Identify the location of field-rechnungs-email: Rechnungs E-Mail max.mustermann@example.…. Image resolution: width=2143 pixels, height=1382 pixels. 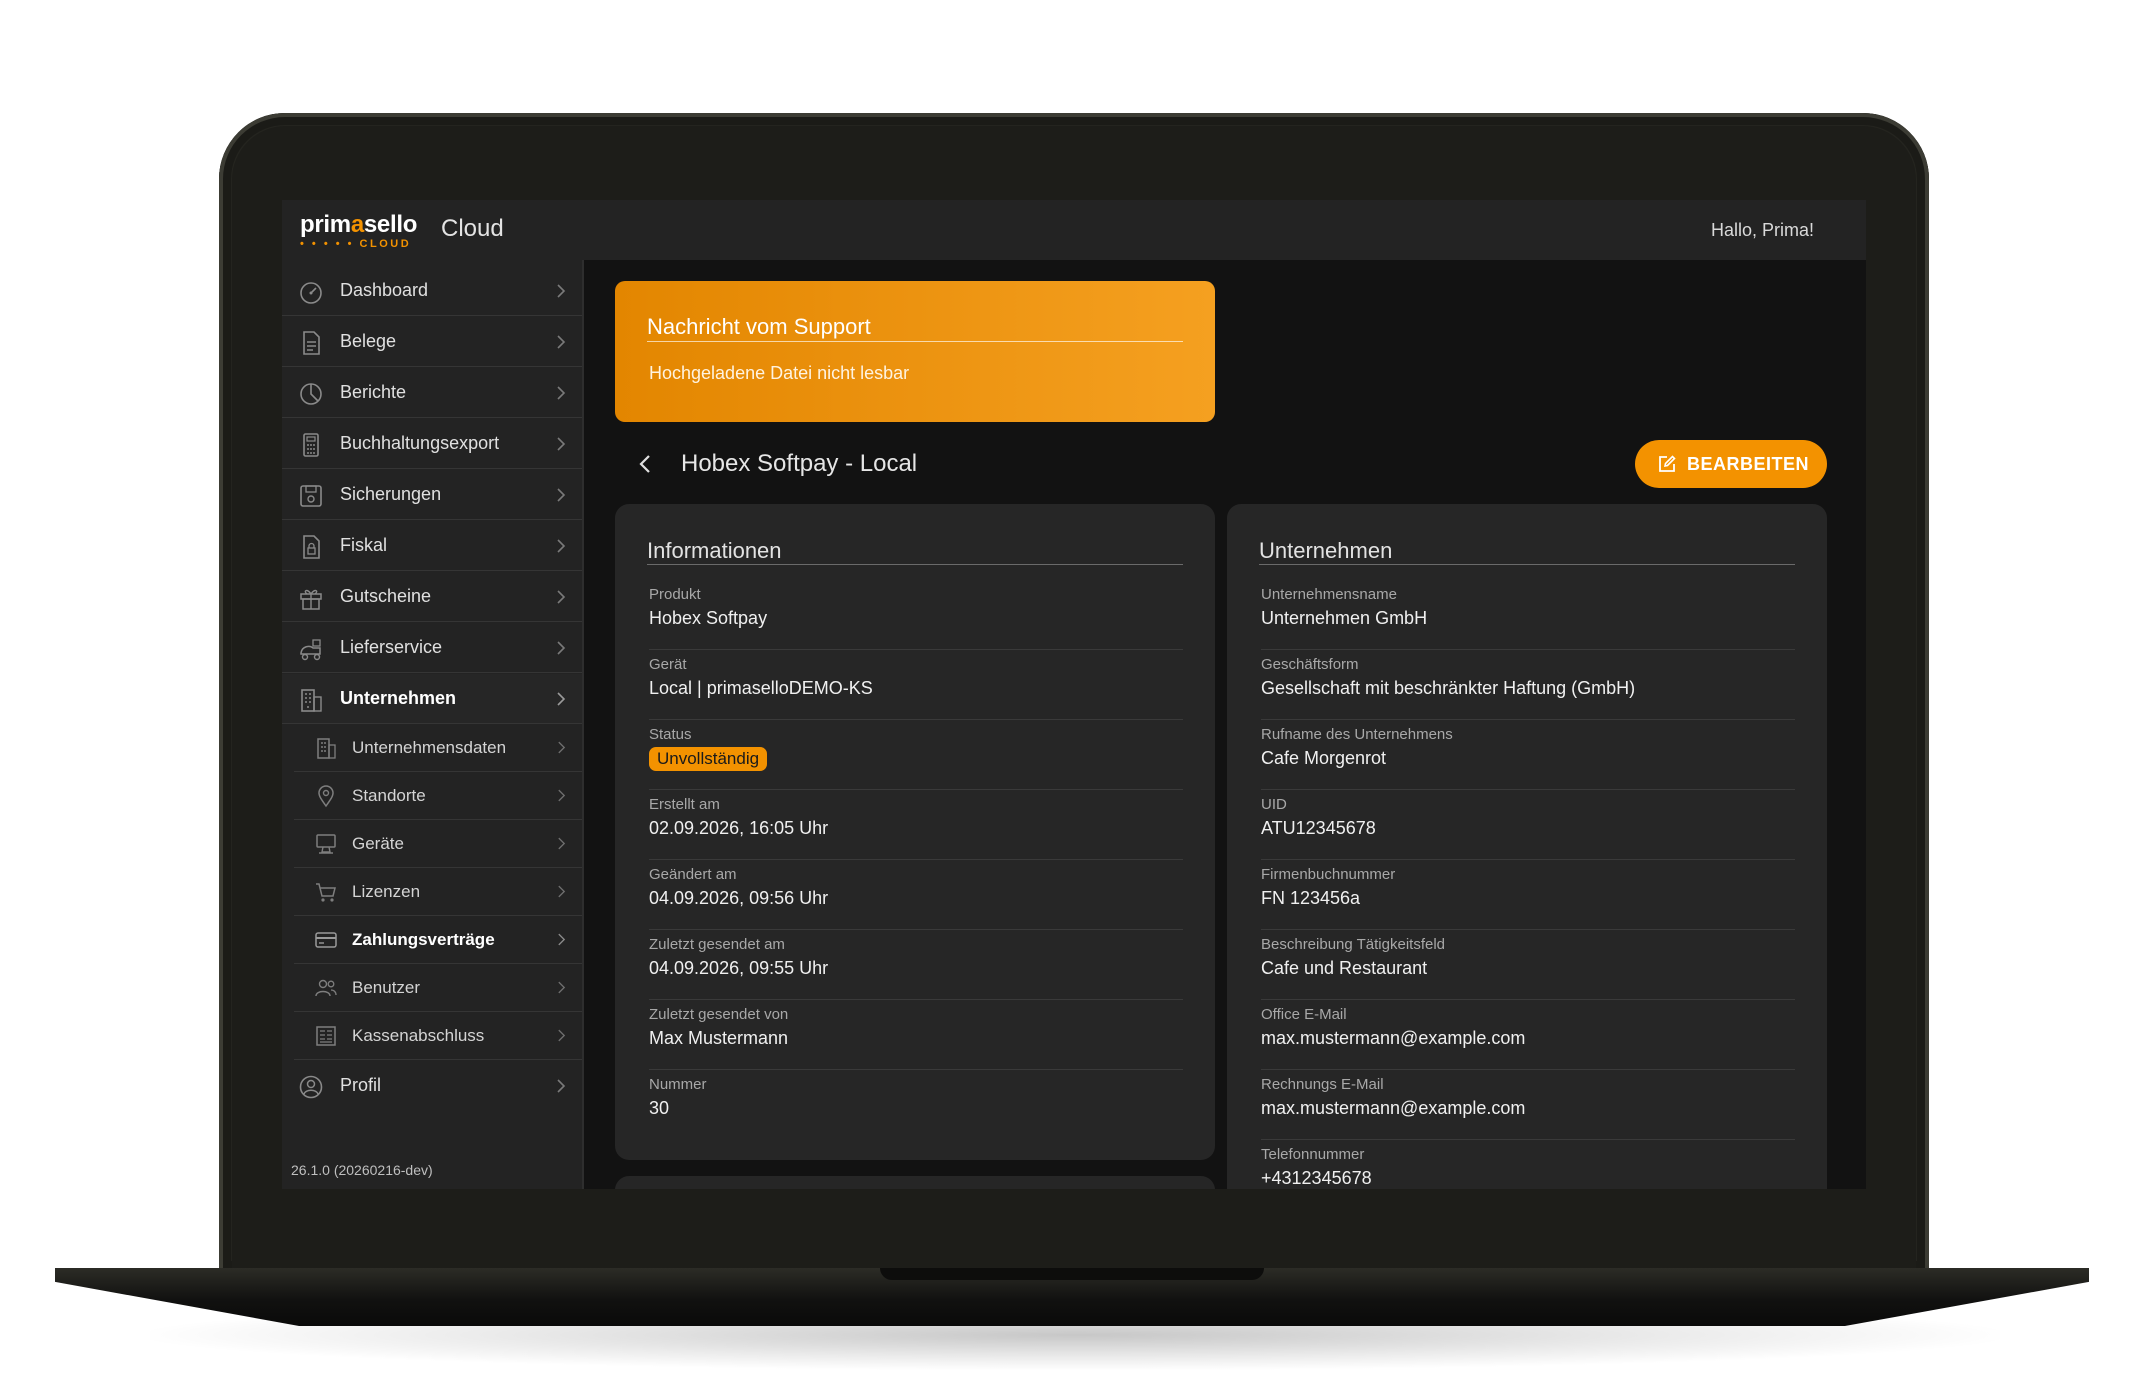
(1528, 1105).